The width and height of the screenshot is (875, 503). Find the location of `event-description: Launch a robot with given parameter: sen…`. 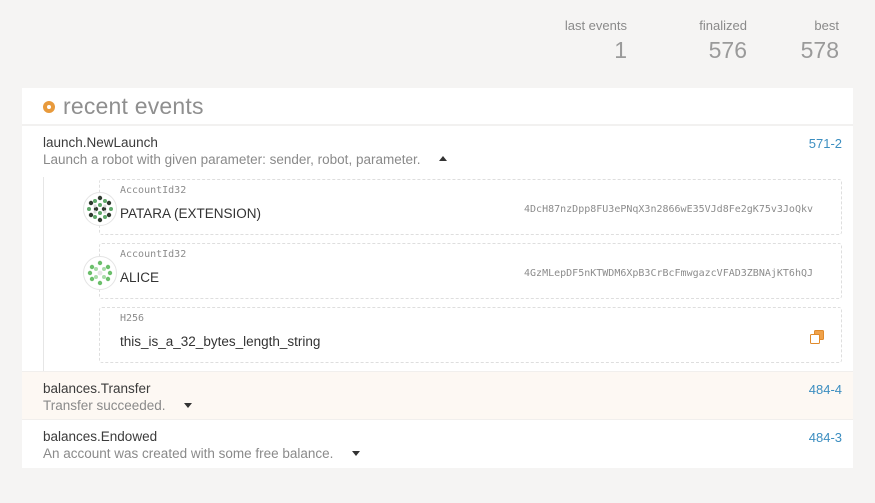

event-description: Launch a robot with given parameter: sen… is located at coordinates (232, 159).